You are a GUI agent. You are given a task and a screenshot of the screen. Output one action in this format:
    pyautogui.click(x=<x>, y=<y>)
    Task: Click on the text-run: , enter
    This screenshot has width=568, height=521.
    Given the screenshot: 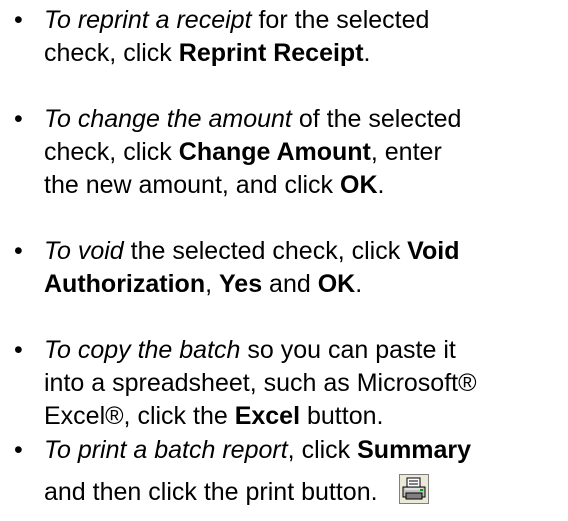 What is the action you would take?
    pyautogui.click(x=406, y=152)
    